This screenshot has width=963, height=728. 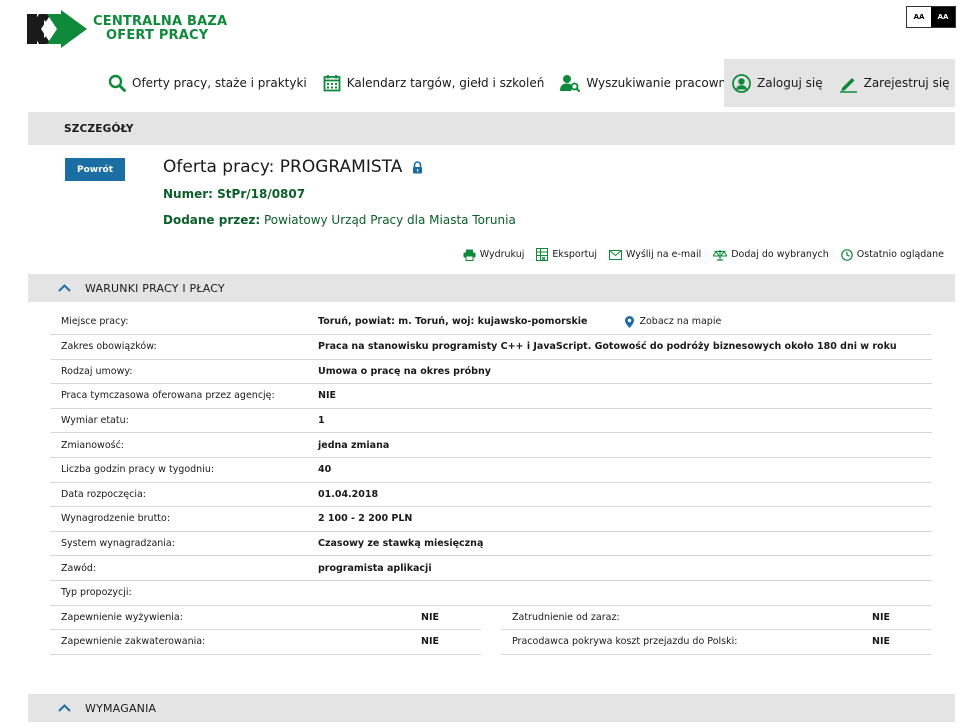 I want to click on export-button: Eksportuj, so click(x=566, y=254).